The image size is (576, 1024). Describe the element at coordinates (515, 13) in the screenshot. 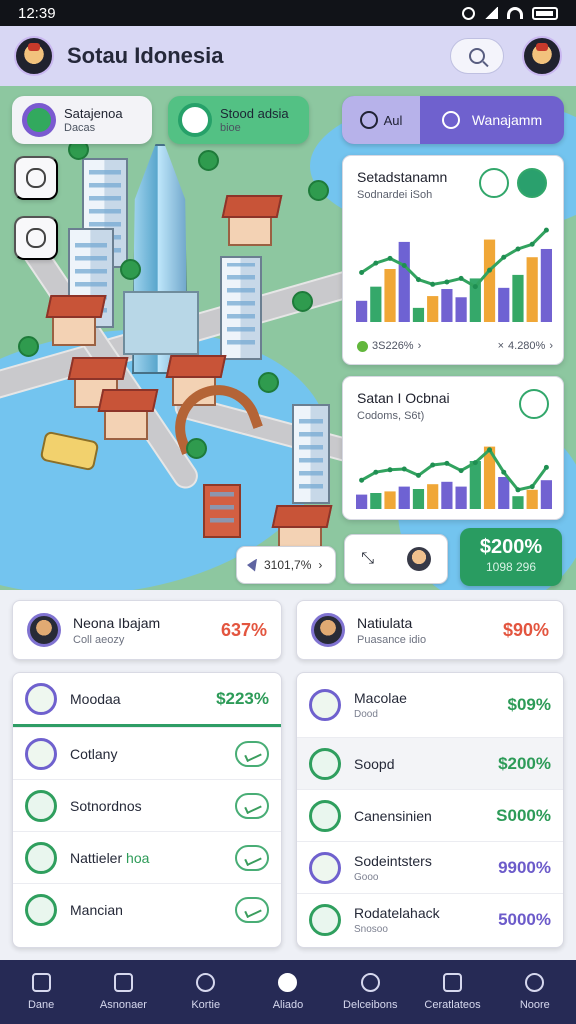

I see `wifi-icon` at that location.